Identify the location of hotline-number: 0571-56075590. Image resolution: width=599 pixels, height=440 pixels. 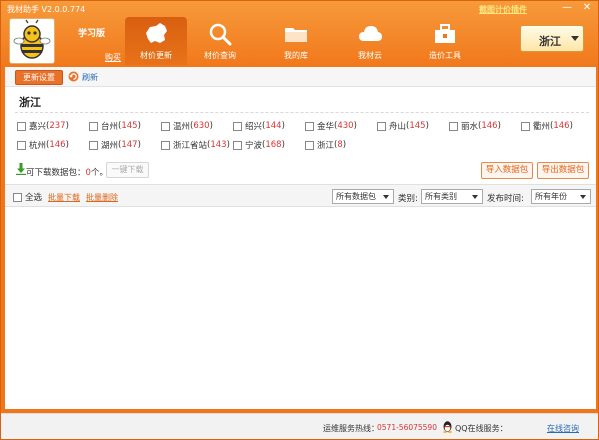
(407, 427).